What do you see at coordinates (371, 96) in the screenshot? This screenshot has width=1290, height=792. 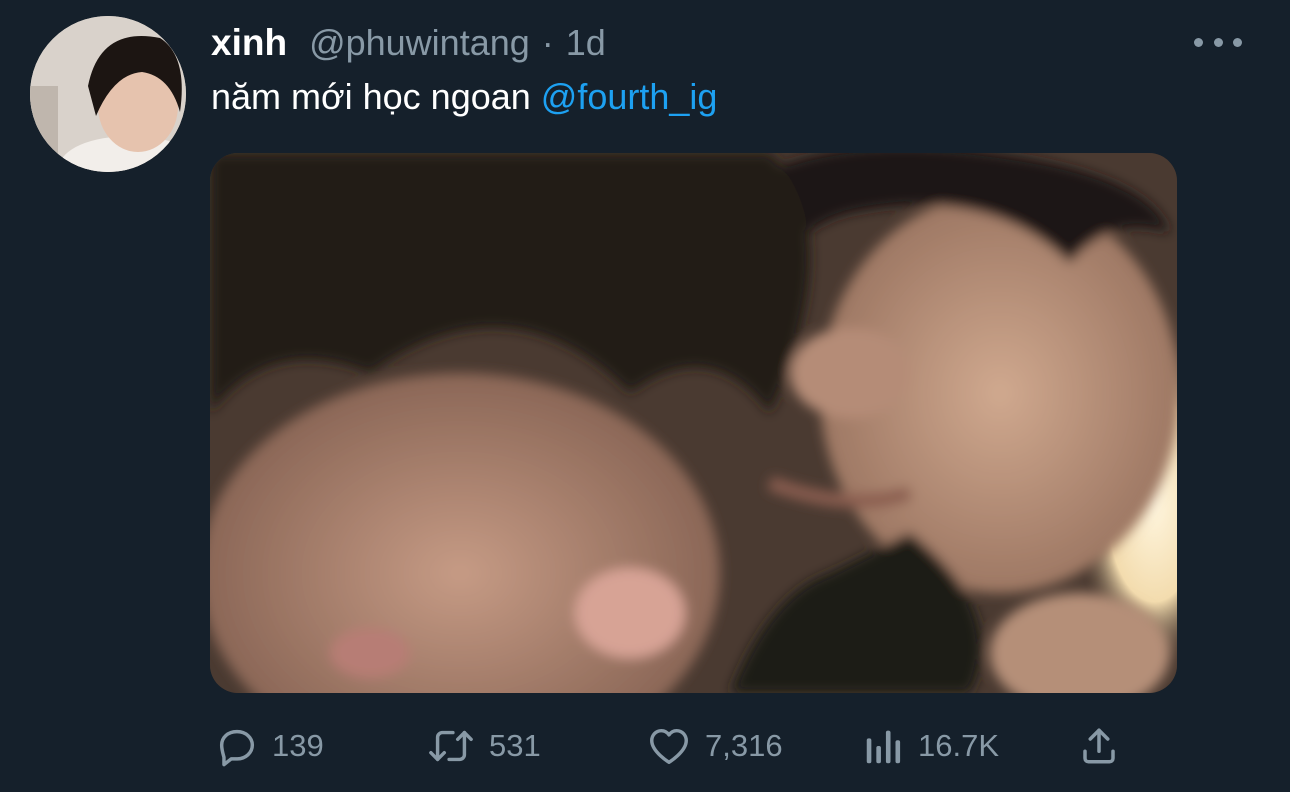 I see `tweet-body: năm mới học ngoan` at bounding box center [371, 96].